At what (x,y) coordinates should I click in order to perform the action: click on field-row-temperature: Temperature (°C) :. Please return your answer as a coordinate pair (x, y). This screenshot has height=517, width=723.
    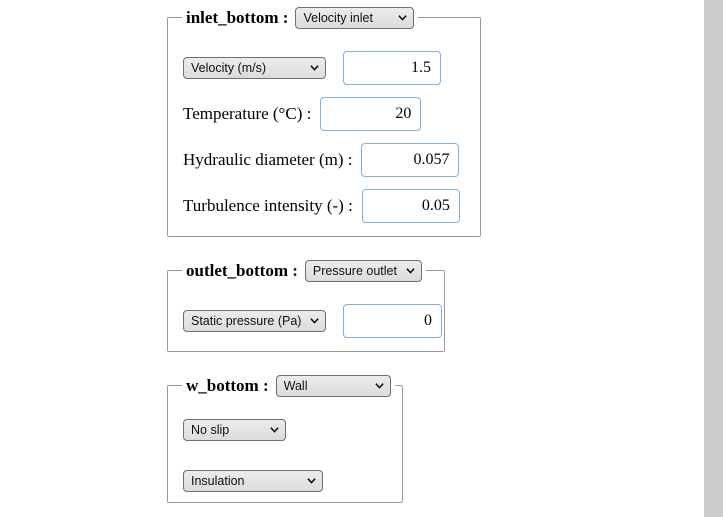
    Looking at the image, I should click on (302, 114).